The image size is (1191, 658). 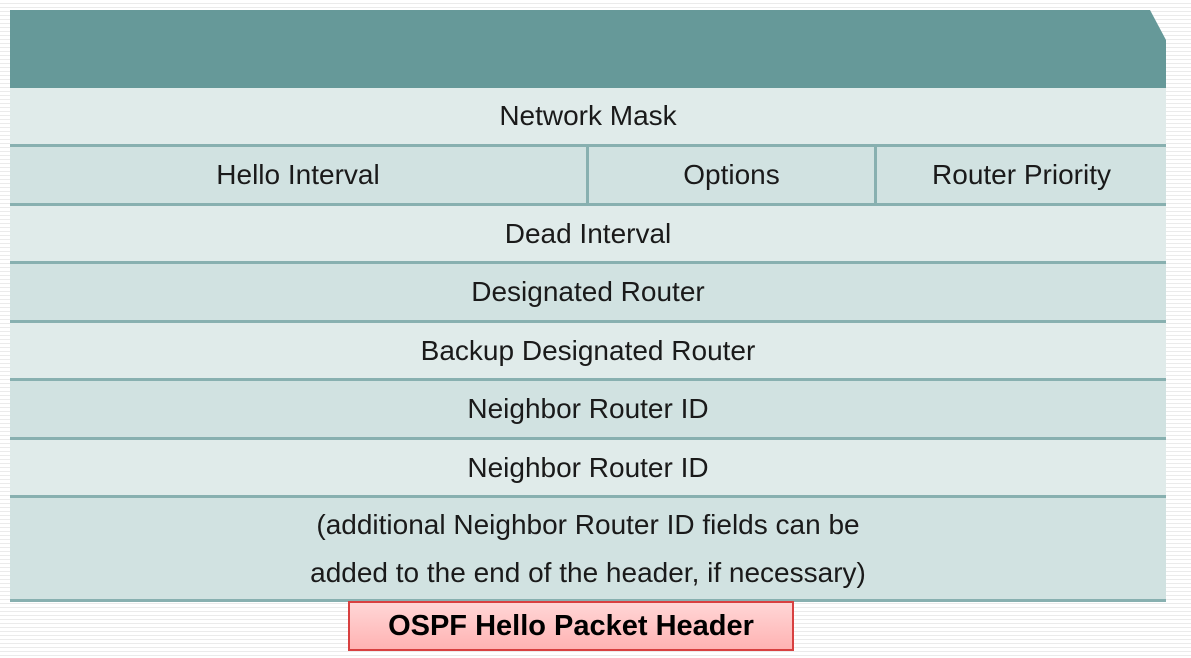 I want to click on field-dead-interval: Dead Interval, so click(x=588, y=233).